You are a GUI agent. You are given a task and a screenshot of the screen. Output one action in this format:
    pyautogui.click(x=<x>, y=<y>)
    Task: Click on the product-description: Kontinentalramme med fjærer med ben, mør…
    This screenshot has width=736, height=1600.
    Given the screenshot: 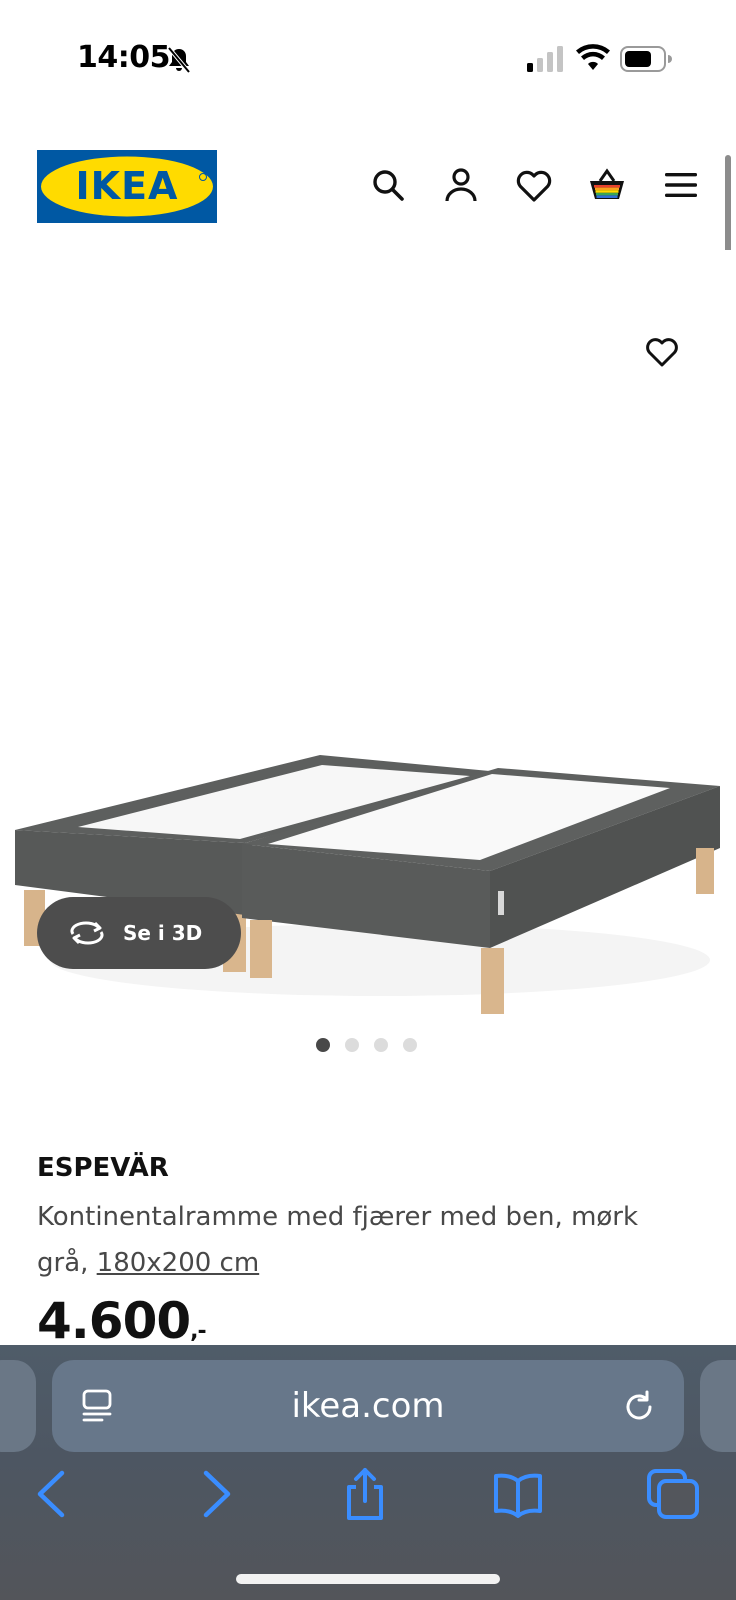 What is the action you would take?
    pyautogui.click(x=367, y=1240)
    